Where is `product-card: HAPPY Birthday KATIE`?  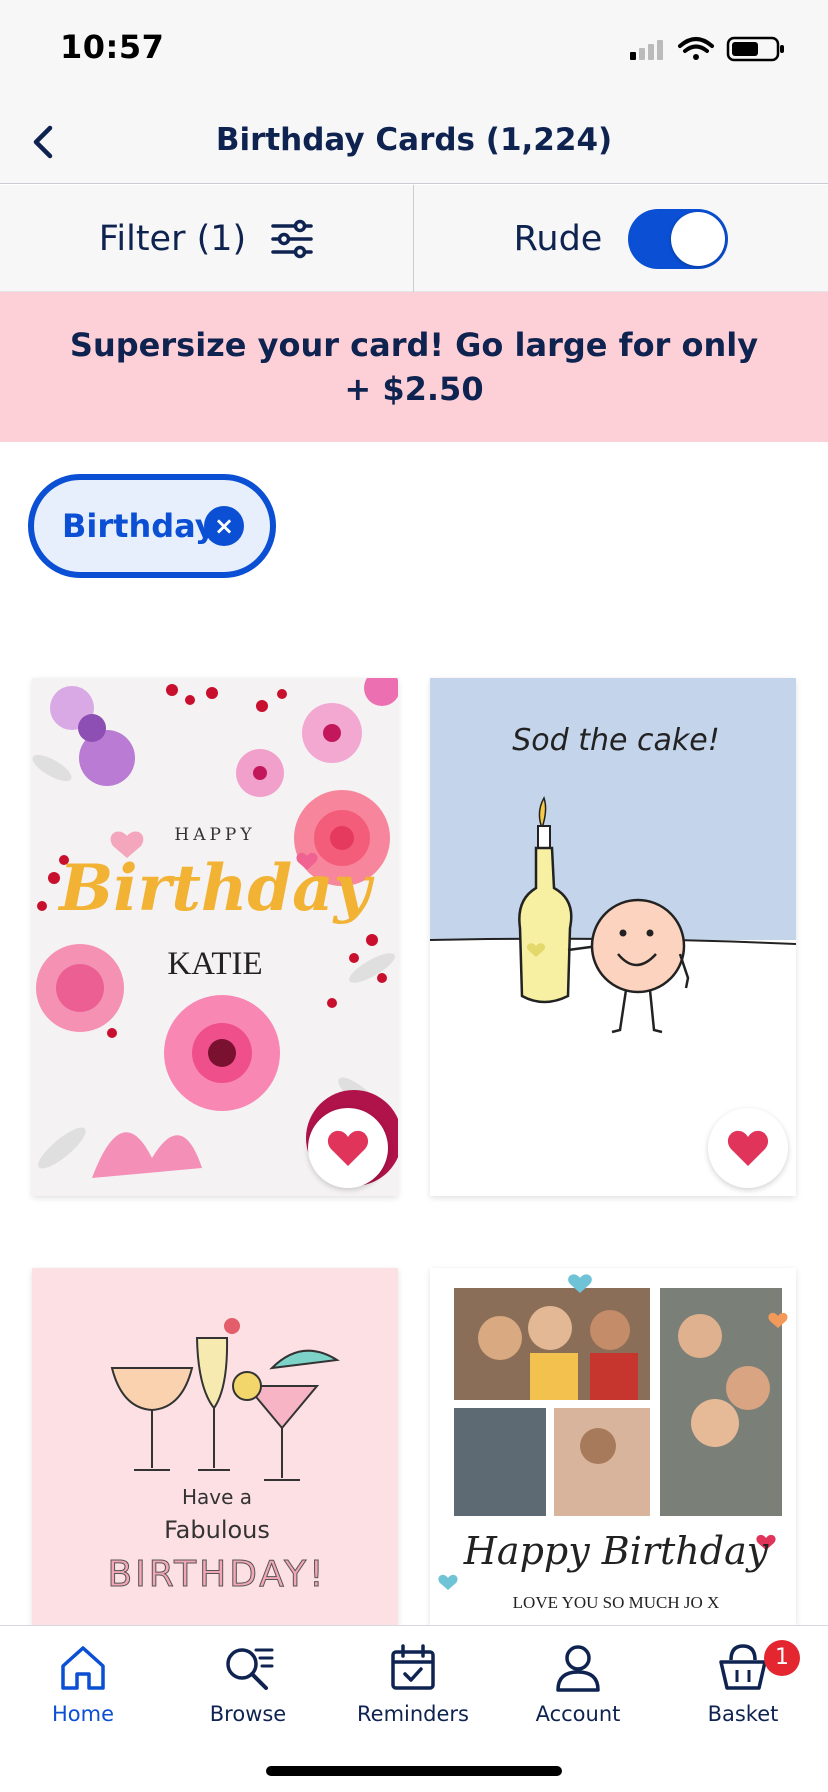
product-card: HAPPY Birthday KATIE is located at coordinates (215, 937).